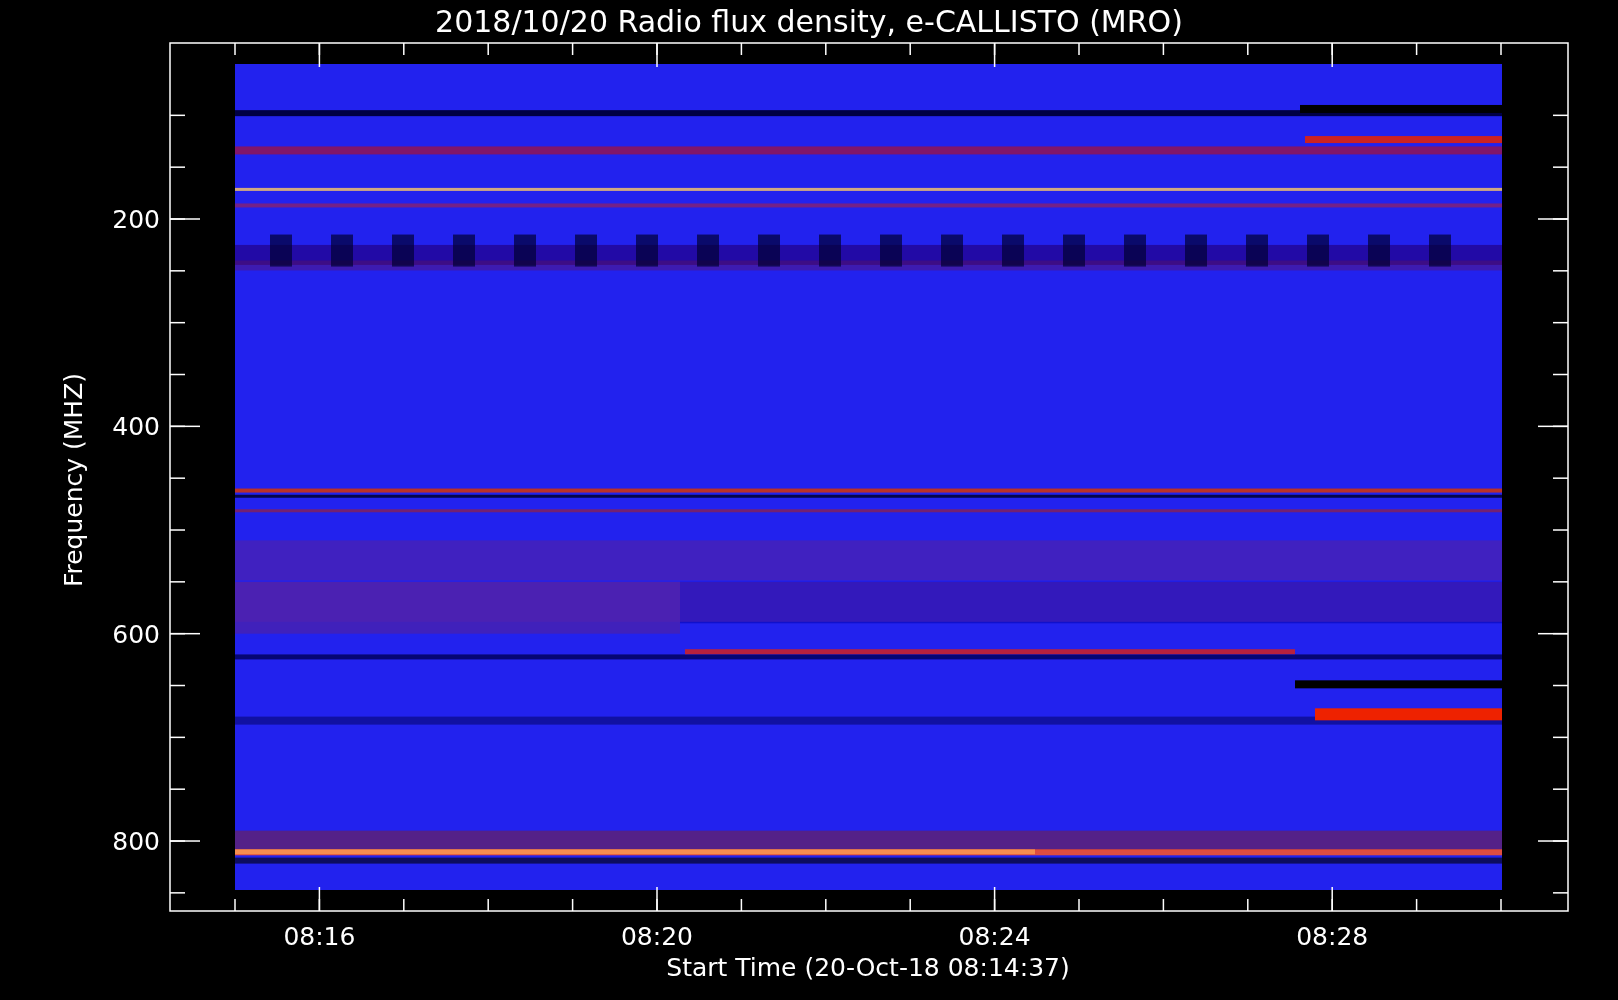 The height and width of the screenshot is (1000, 1618). Describe the element at coordinates (73, 480) in the screenshot. I see `y-axis-title: Frequency (MHZ)` at that location.